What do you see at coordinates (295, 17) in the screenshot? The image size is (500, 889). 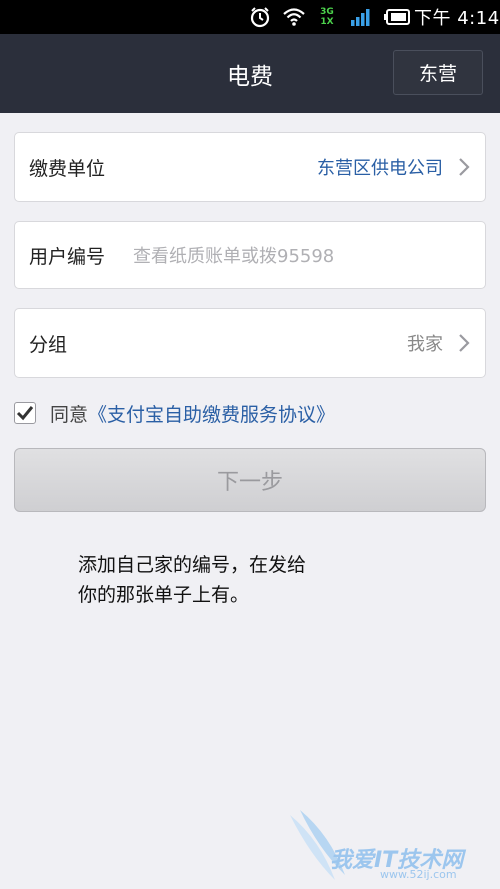 I see `wifi-icon` at bounding box center [295, 17].